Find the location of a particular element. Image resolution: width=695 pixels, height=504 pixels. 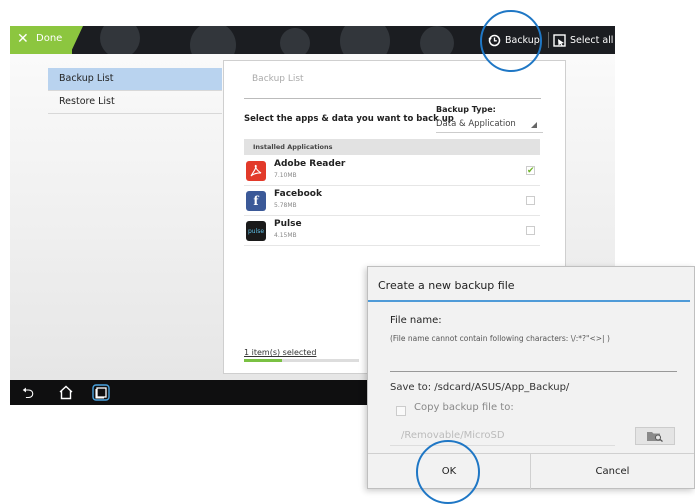

select-all-icon is located at coordinates (559, 40).